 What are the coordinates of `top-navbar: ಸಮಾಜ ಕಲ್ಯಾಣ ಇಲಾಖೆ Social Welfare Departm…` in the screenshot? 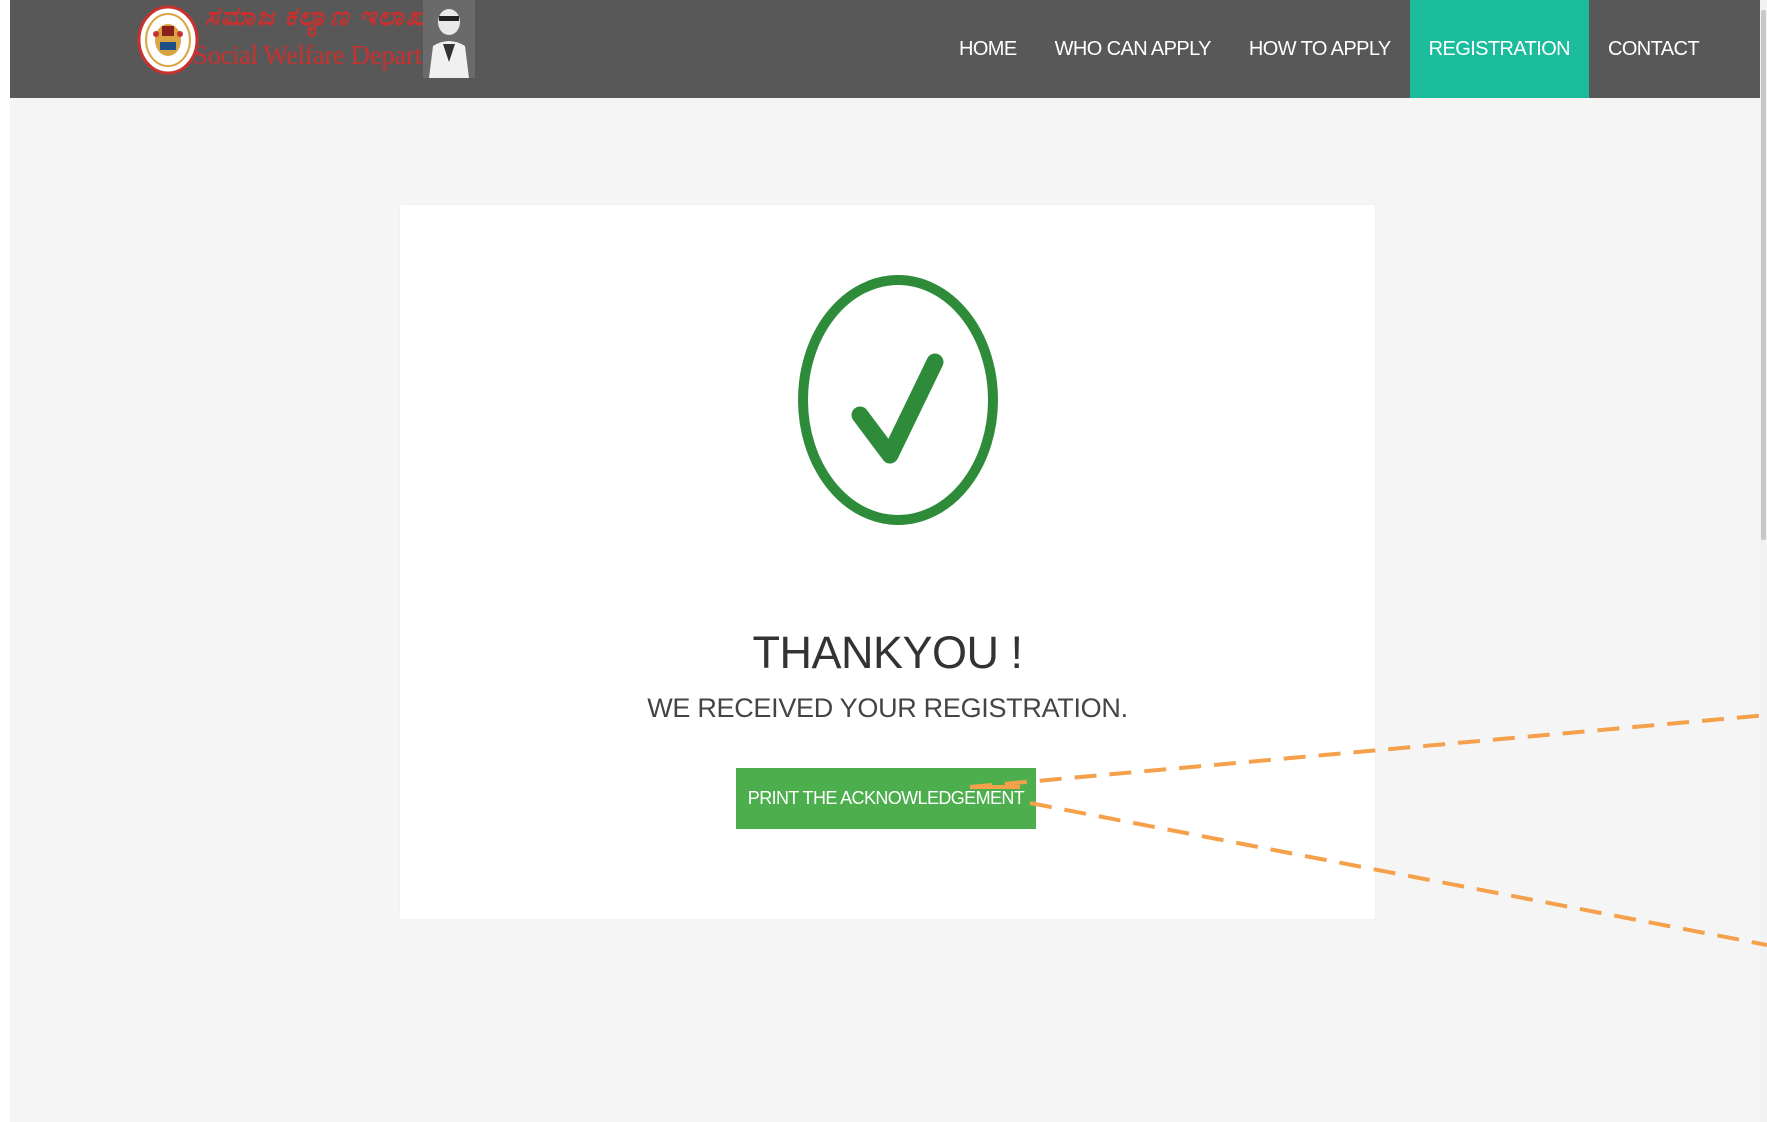 It's located at (886, 49).